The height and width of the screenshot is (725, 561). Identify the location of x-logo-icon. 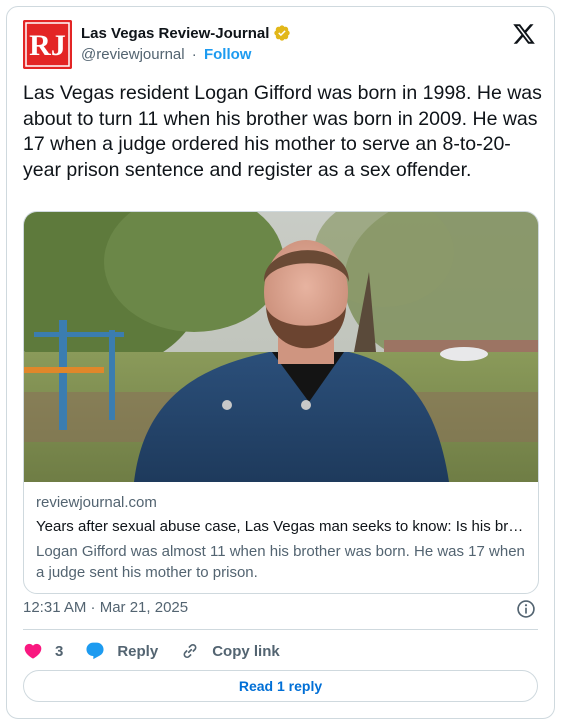
(524, 34).